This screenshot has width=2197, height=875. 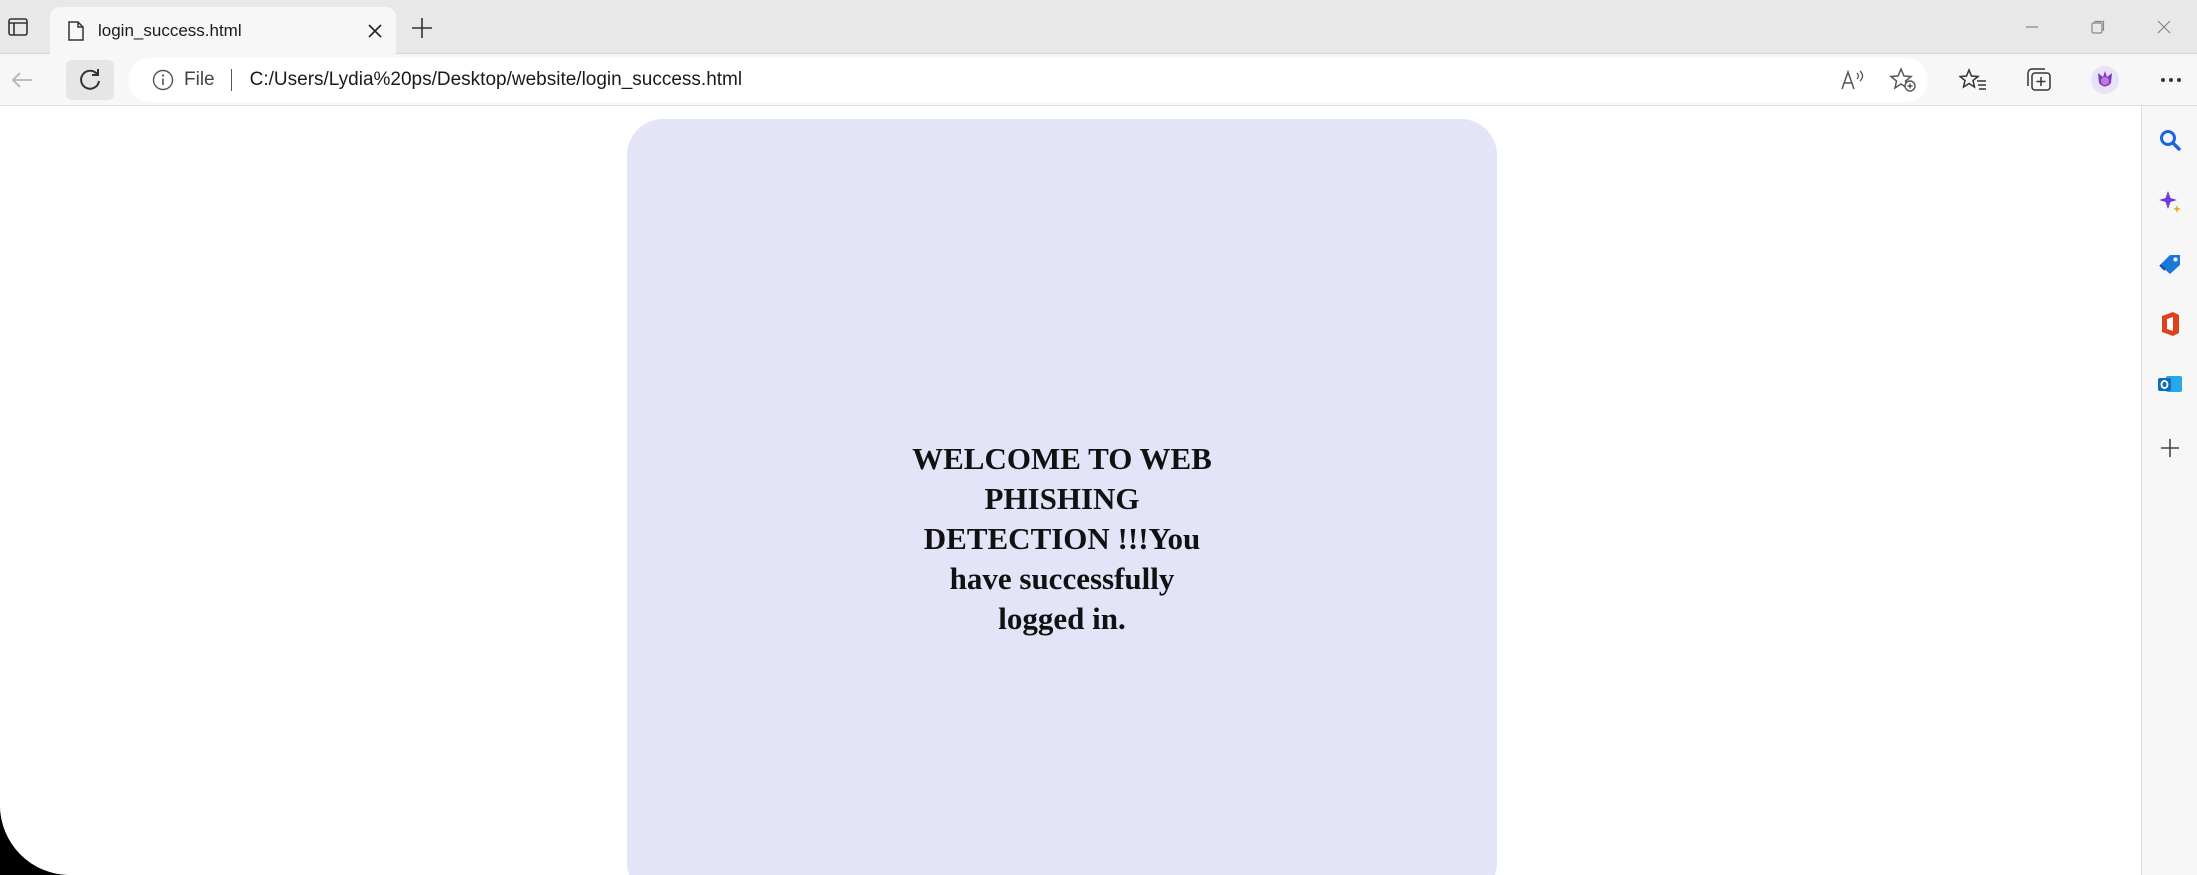 I want to click on sidebar-search-button, so click(x=2169, y=140).